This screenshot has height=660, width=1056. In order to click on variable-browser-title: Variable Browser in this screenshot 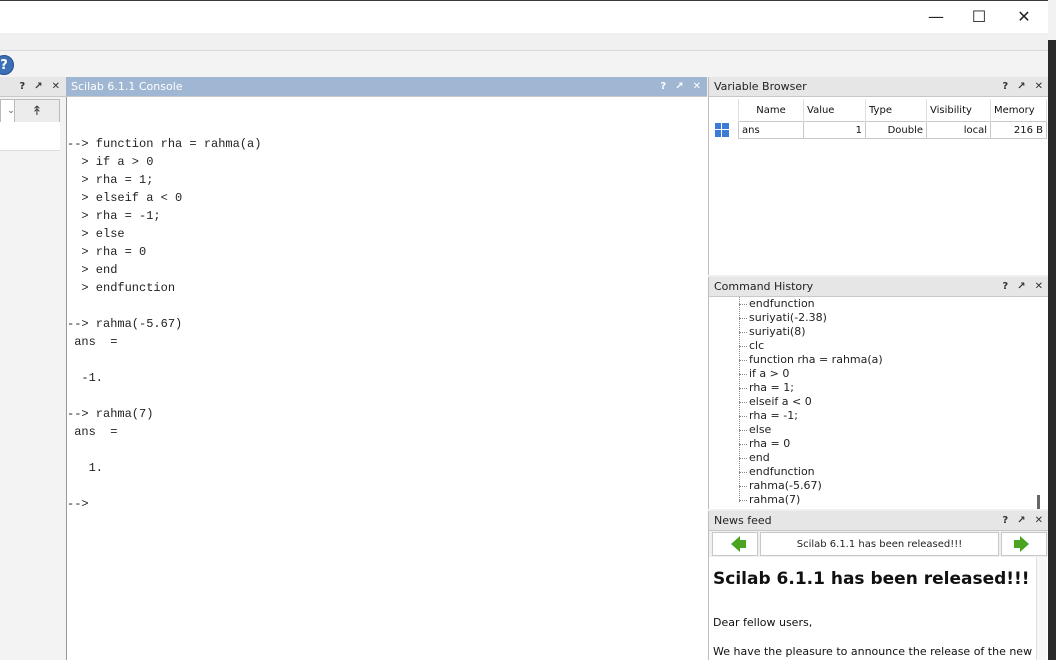, I will do `click(760, 86)`.